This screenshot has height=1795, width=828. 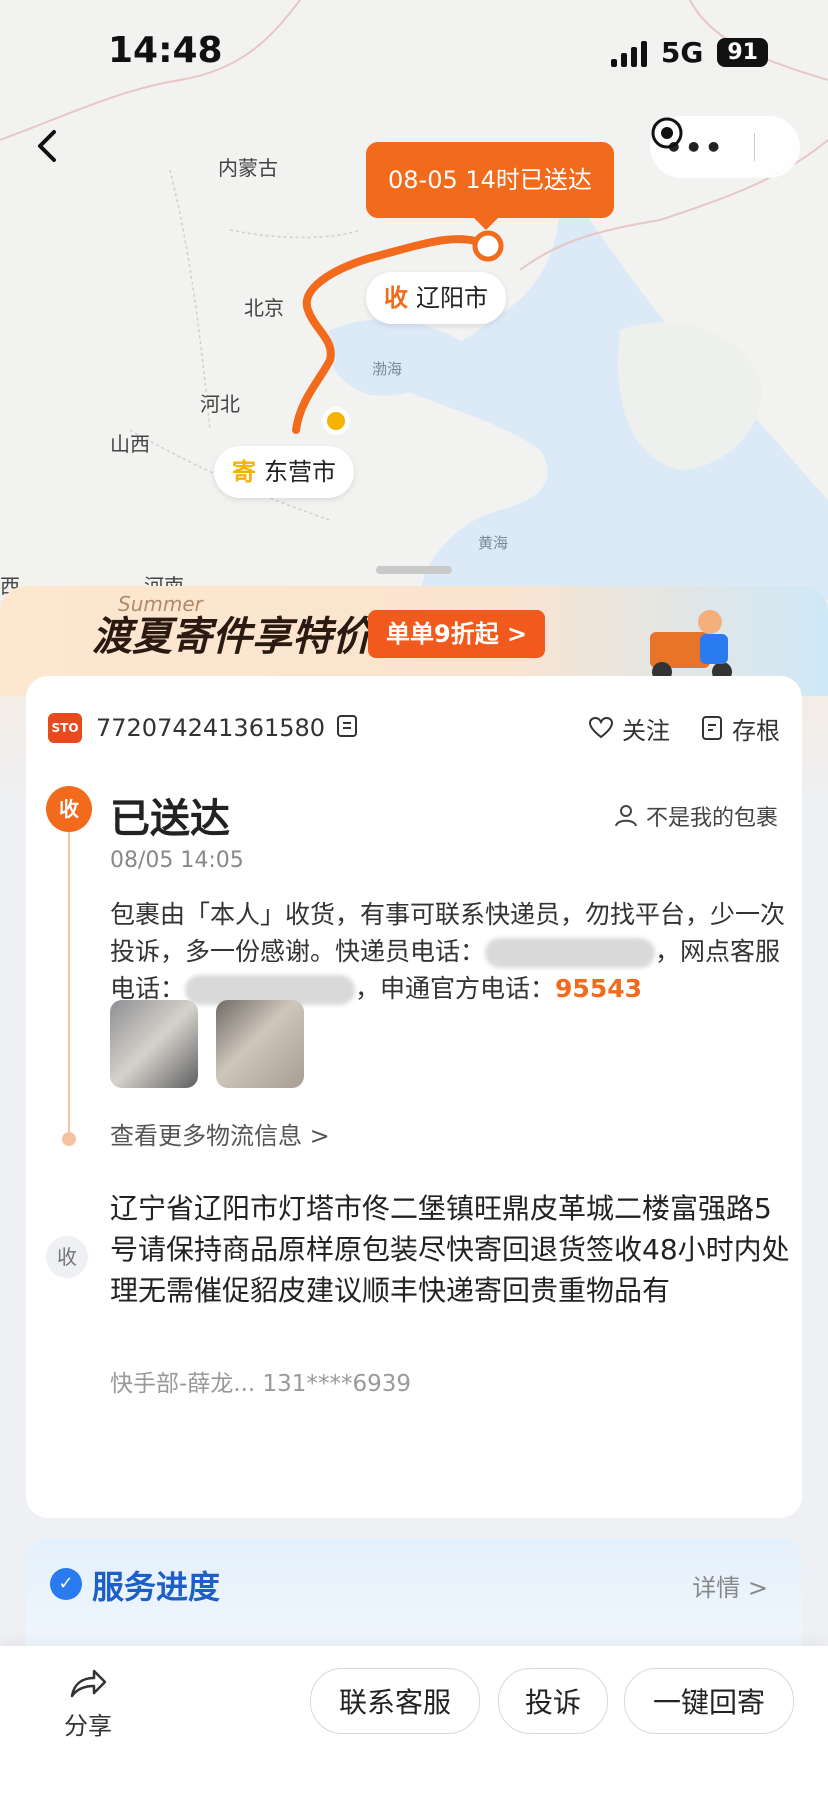 I want to click on blurred-phone, so click(x=570, y=953).